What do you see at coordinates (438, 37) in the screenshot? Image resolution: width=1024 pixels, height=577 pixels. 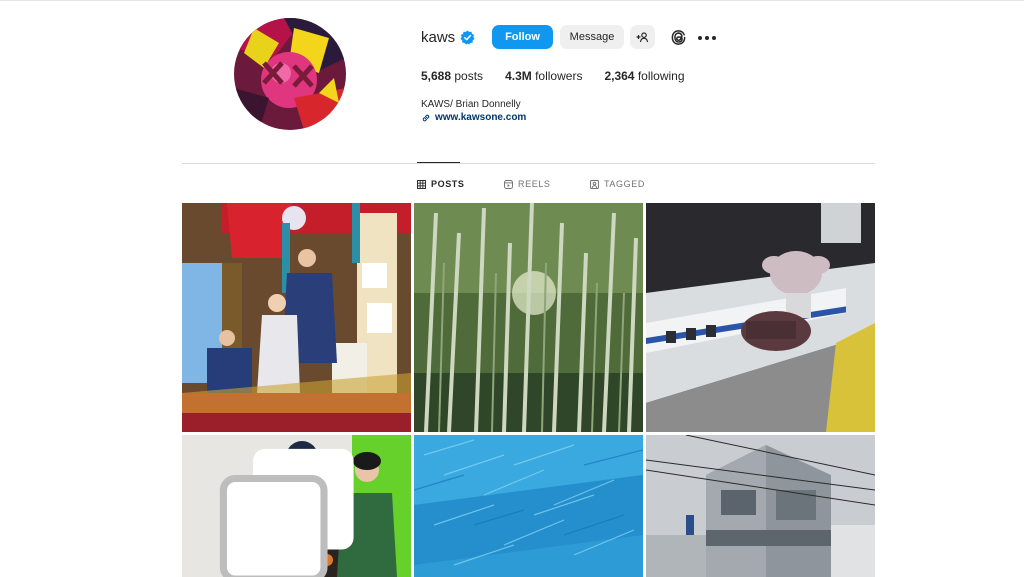 I see `username: kaws` at bounding box center [438, 37].